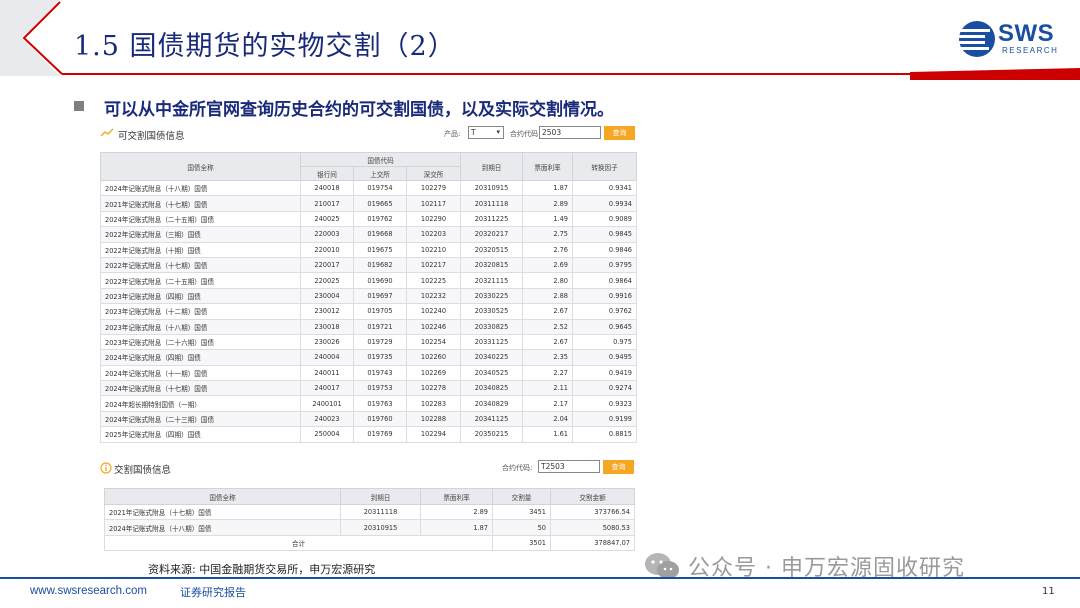 The height and width of the screenshot is (608, 1080). I want to click on panel-header: 可交割国债信息 产品: T ▾ 合约代码 2503 查询, so click(368, 134).